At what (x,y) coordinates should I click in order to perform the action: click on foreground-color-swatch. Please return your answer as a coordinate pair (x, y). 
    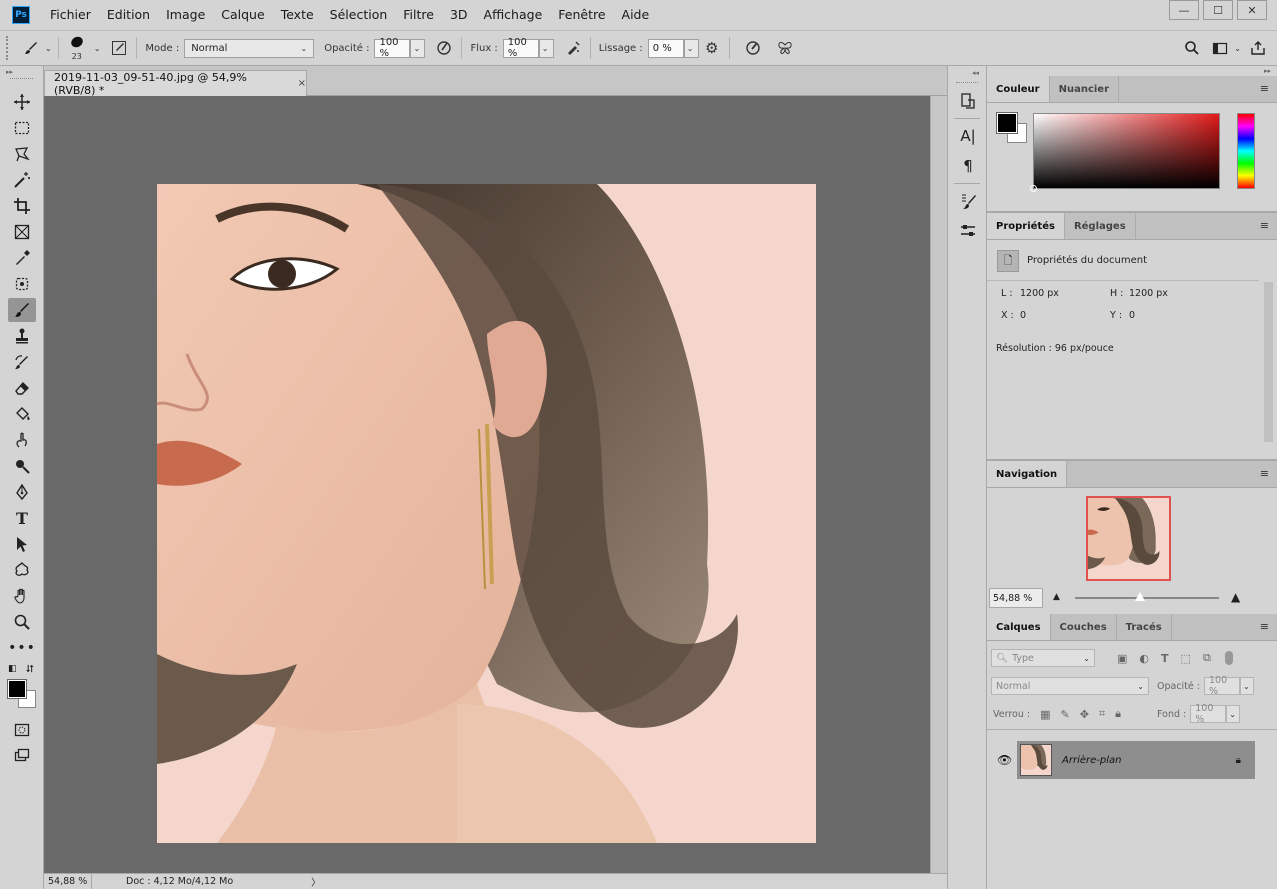
    Looking at the image, I should click on (17, 689).